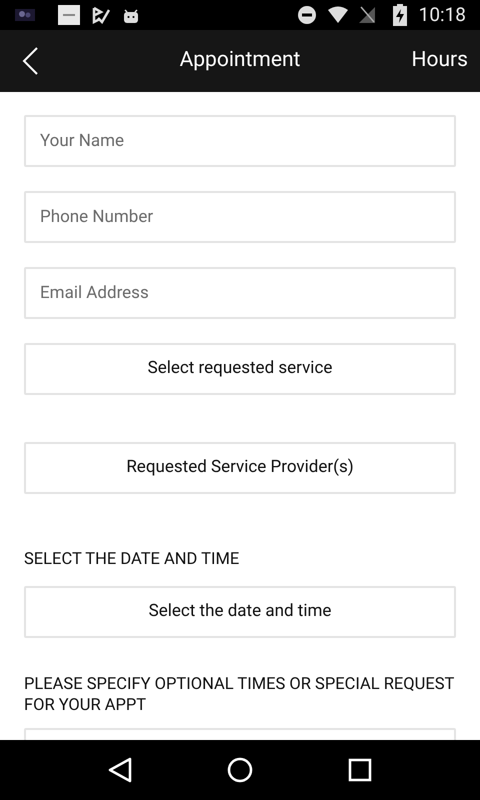  What do you see at coordinates (442, 15) in the screenshot?
I see `clock: 10:18` at bounding box center [442, 15].